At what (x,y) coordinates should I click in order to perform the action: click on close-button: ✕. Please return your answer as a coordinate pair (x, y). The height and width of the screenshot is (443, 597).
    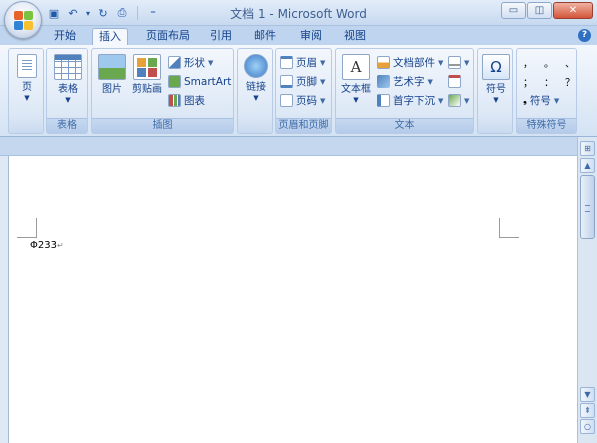
    Looking at the image, I should click on (573, 10).